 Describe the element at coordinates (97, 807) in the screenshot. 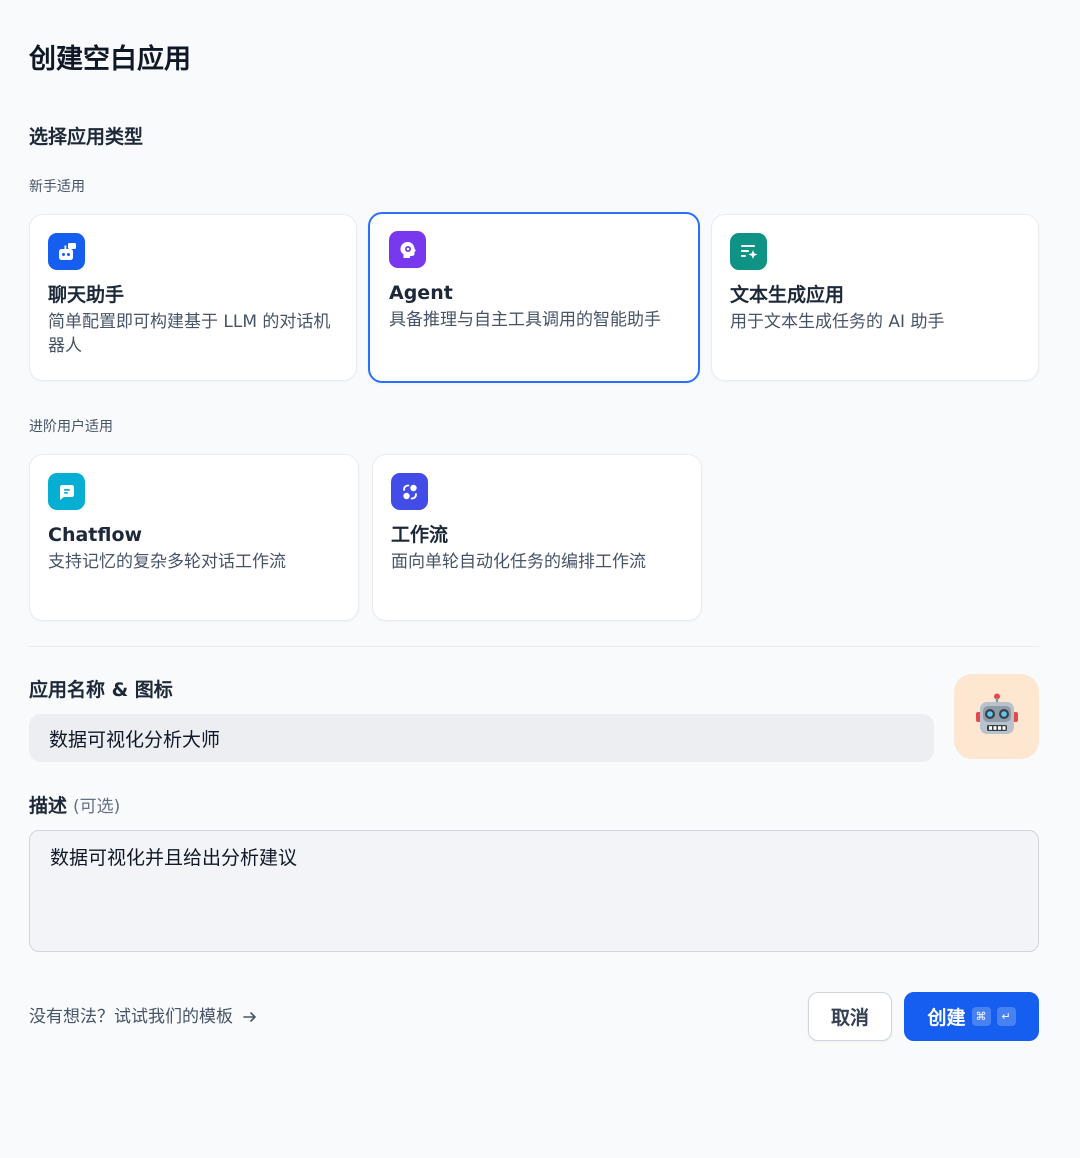

I see `optional-hint: (可选)` at that location.